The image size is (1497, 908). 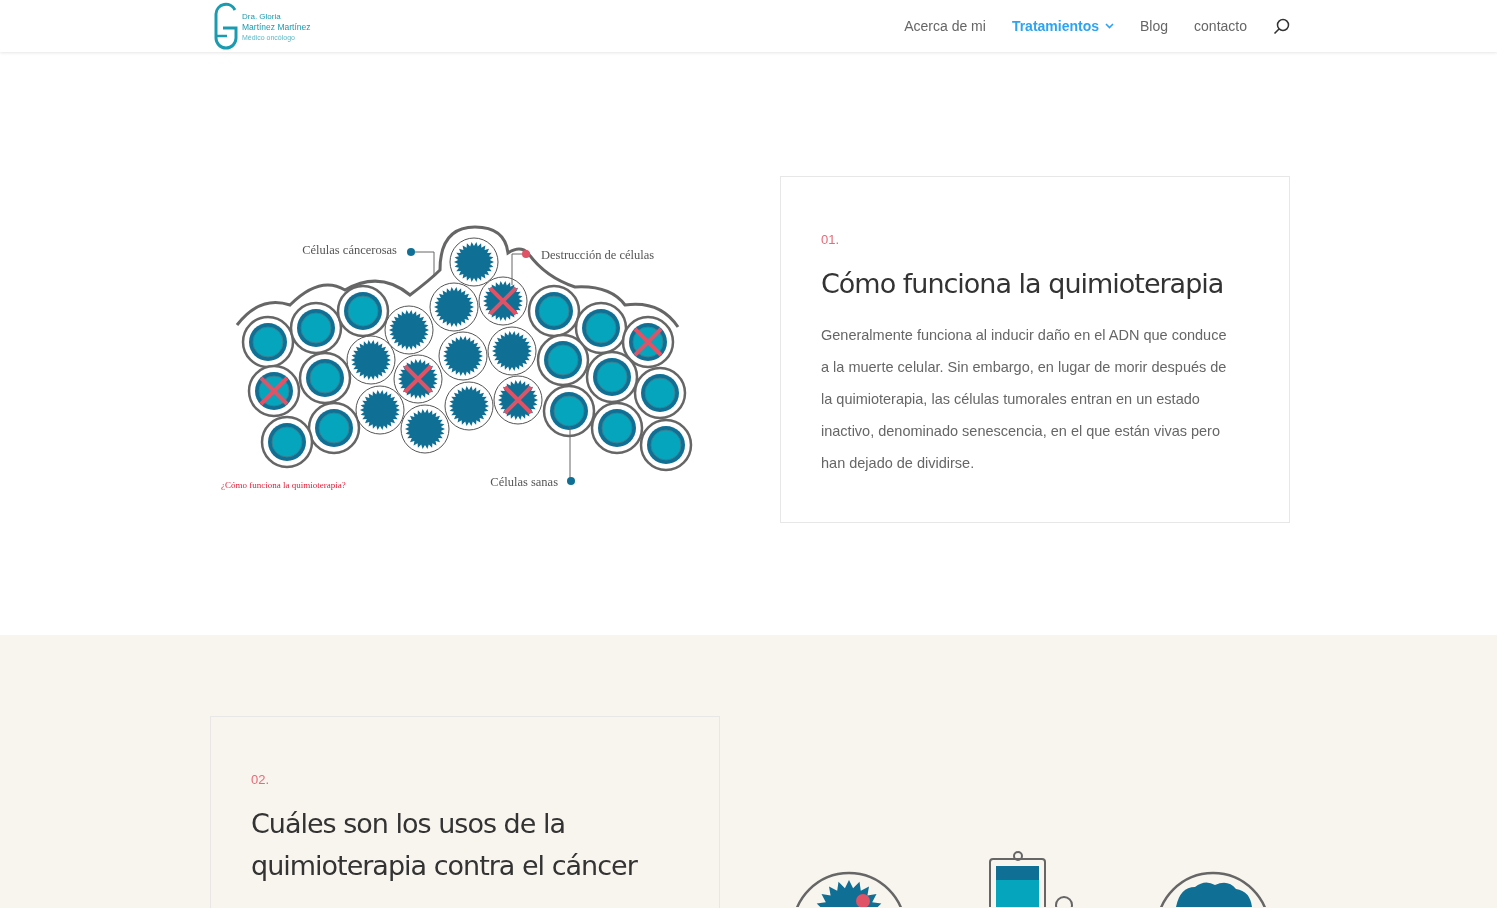 I want to click on search-icon, so click(x=1281, y=26).